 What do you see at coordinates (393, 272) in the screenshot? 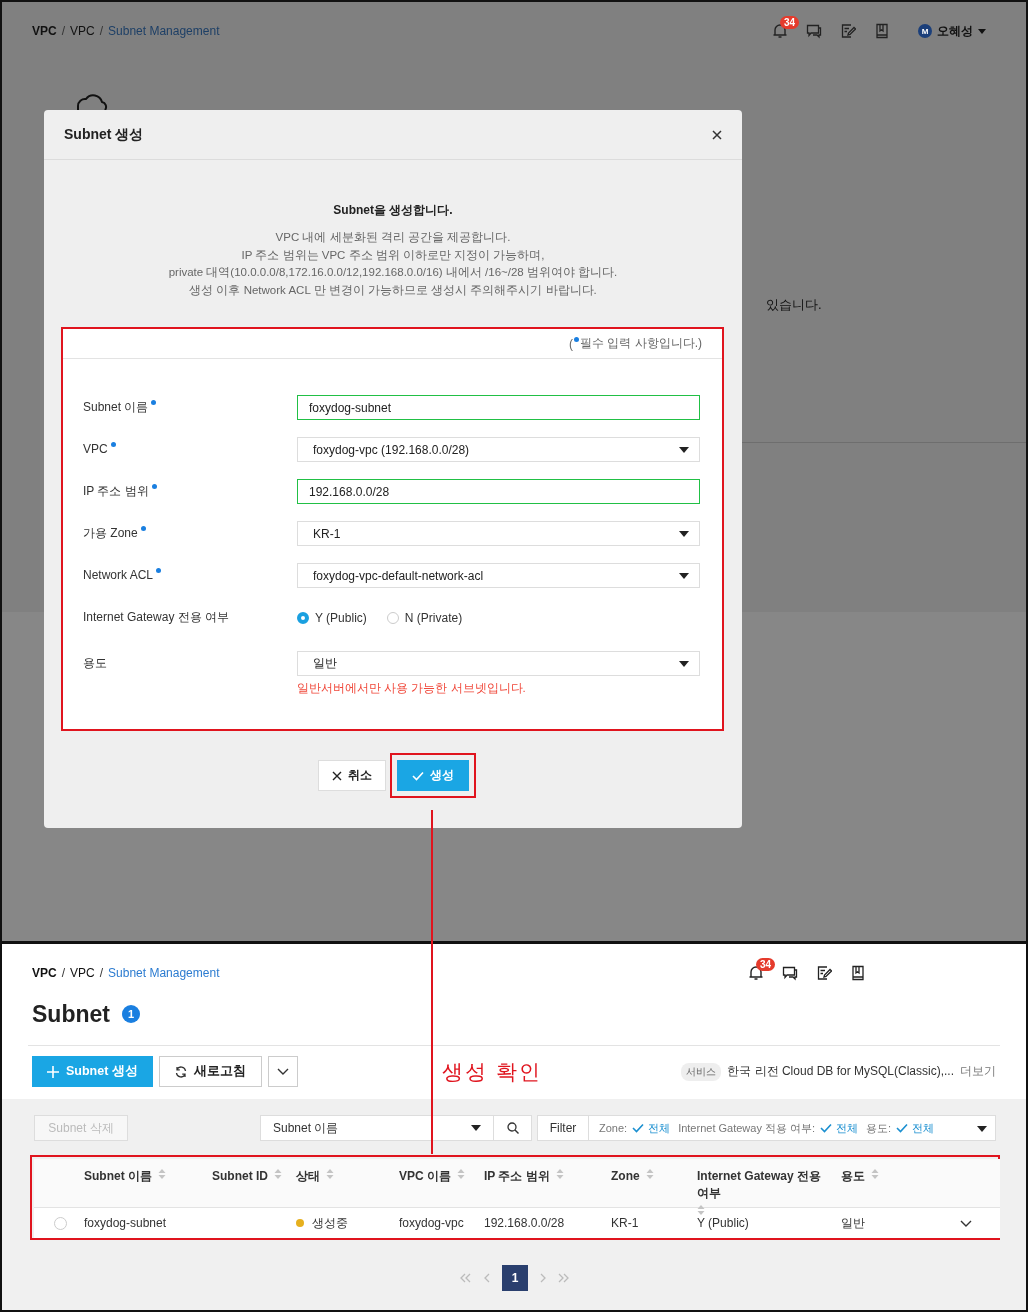
I see `intro-text: private 대역(10.0.0.0/8,172.16.0.0/12,192.168.0.0/16) 내에서 /16~/28 범위여야 합니다.` at bounding box center [393, 272].